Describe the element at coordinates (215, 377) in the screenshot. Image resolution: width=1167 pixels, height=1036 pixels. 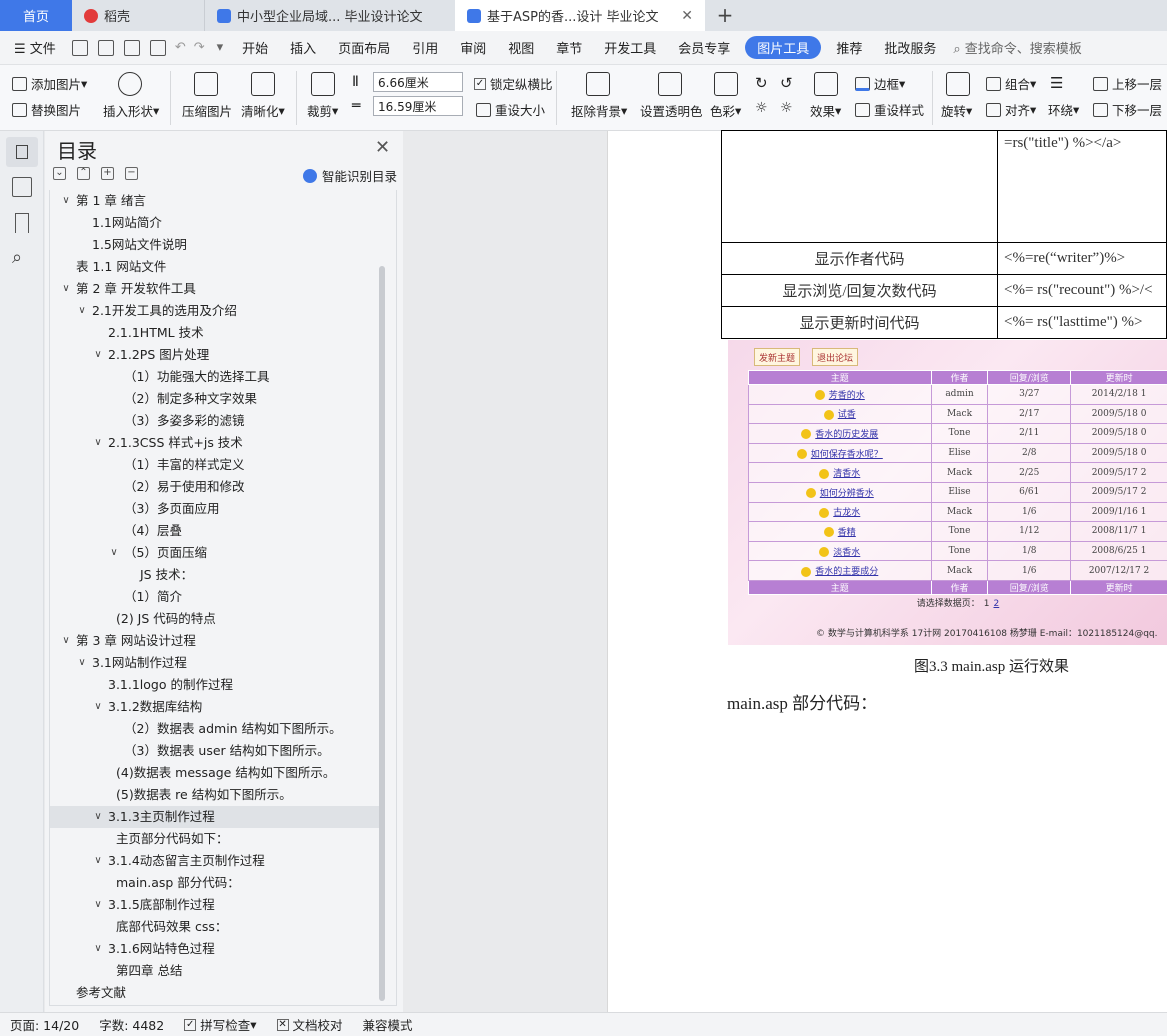
I see `toc-item: （1）功能强大的选择工具` at that location.